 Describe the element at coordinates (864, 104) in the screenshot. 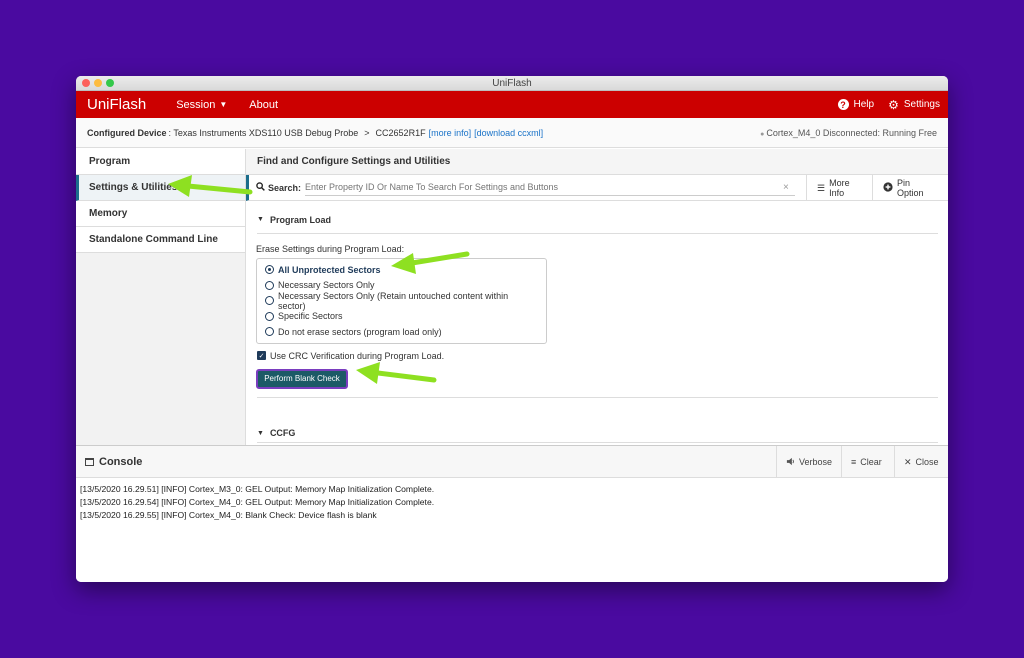

I see `help-label: Help` at that location.